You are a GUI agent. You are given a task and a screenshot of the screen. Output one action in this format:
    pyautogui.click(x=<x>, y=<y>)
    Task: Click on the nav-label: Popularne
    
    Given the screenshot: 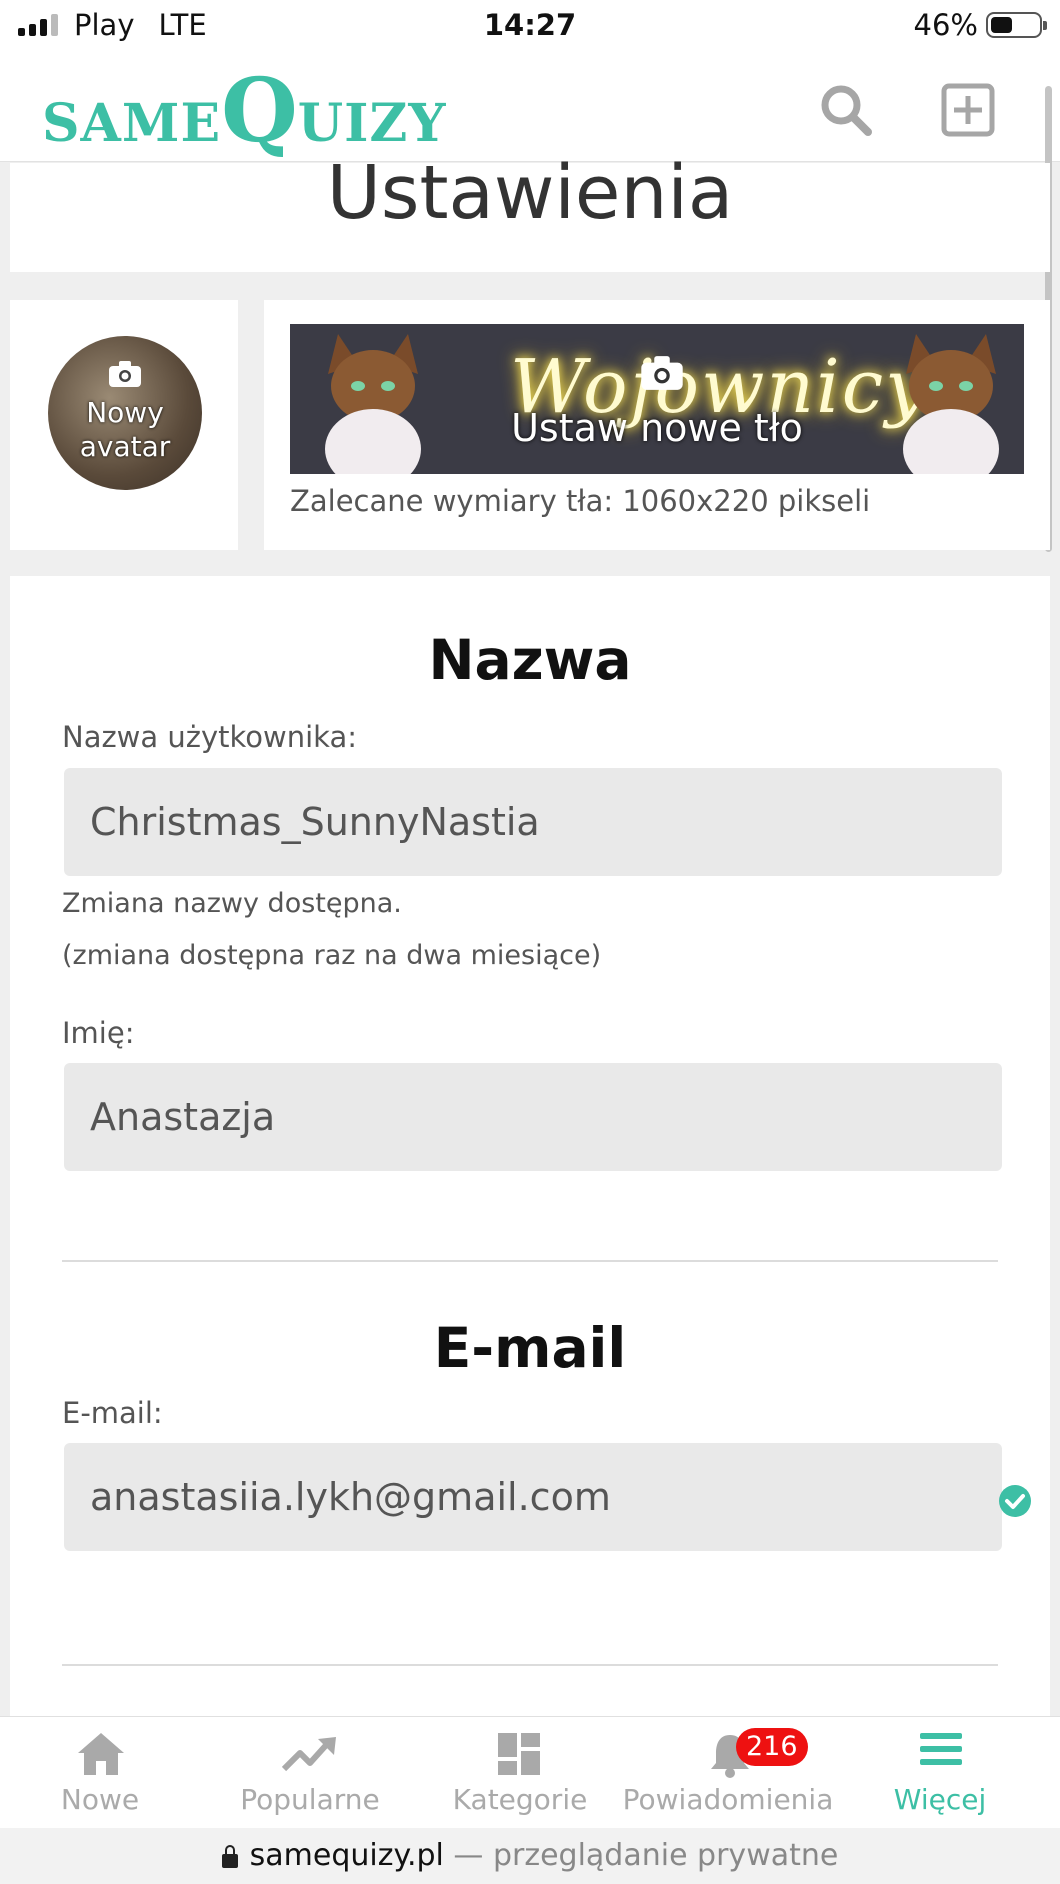 What is the action you would take?
    pyautogui.click(x=310, y=1799)
    